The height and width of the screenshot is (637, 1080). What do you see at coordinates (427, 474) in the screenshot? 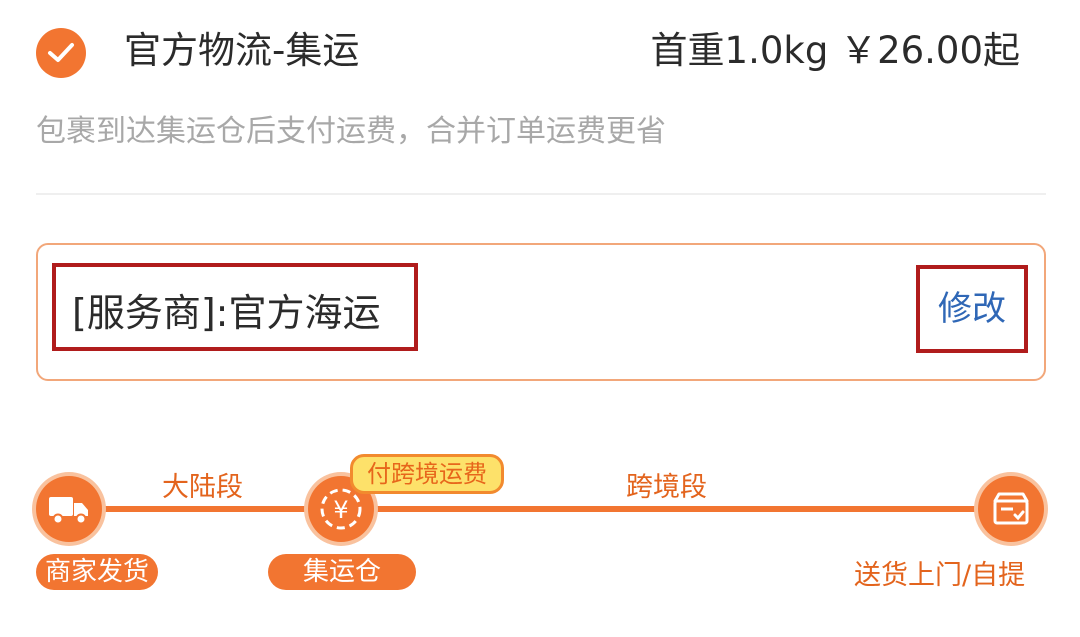
I see `pay-crossborder-badge: 付跨境运费` at bounding box center [427, 474].